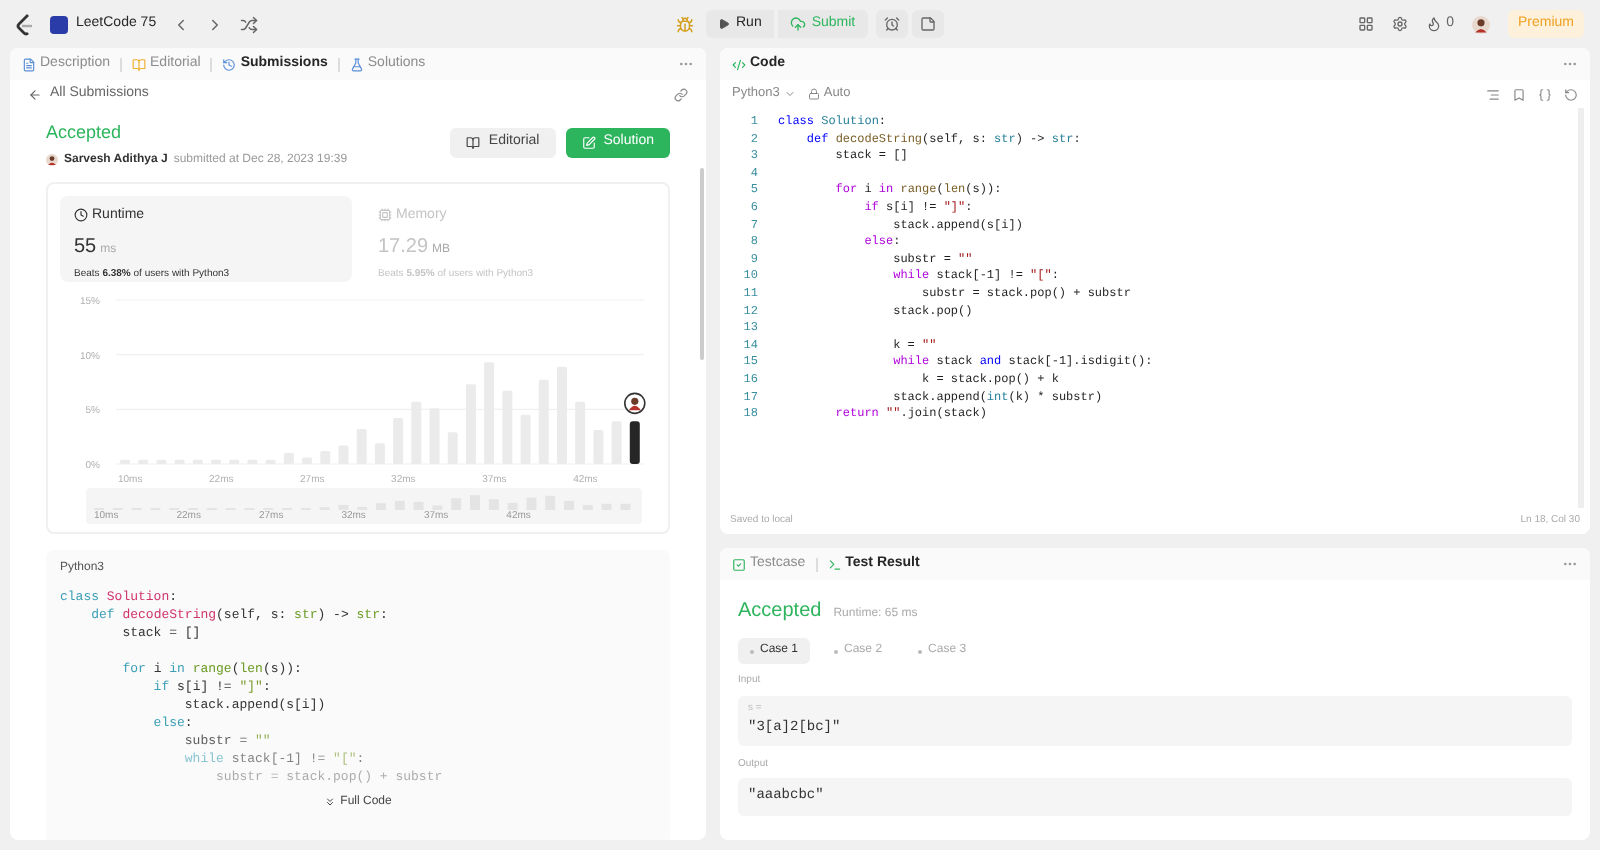 The width and height of the screenshot is (1600, 850). What do you see at coordinates (739, 64) in the screenshot?
I see `code-icon` at bounding box center [739, 64].